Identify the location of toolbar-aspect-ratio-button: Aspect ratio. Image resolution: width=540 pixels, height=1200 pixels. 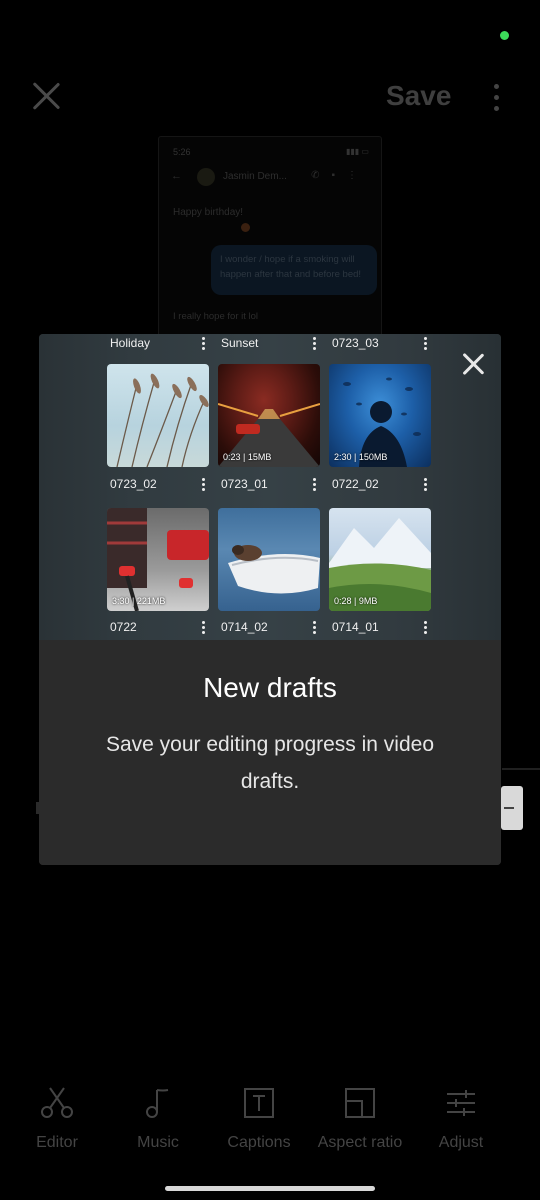
(360, 1119).